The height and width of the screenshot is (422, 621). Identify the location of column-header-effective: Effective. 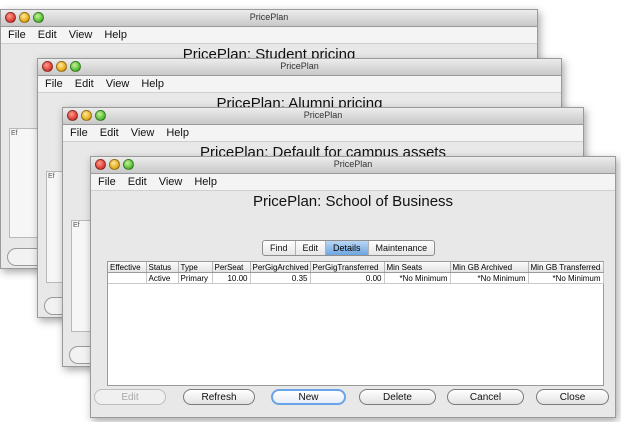
(127, 267).